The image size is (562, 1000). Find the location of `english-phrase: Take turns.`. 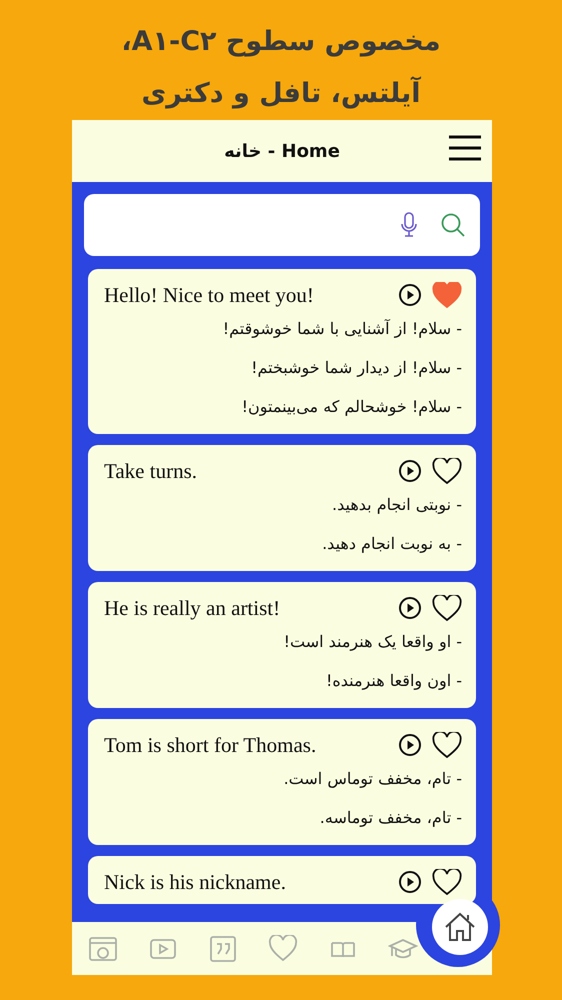

english-phrase: Take turns. is located at coordinates (151, 471).